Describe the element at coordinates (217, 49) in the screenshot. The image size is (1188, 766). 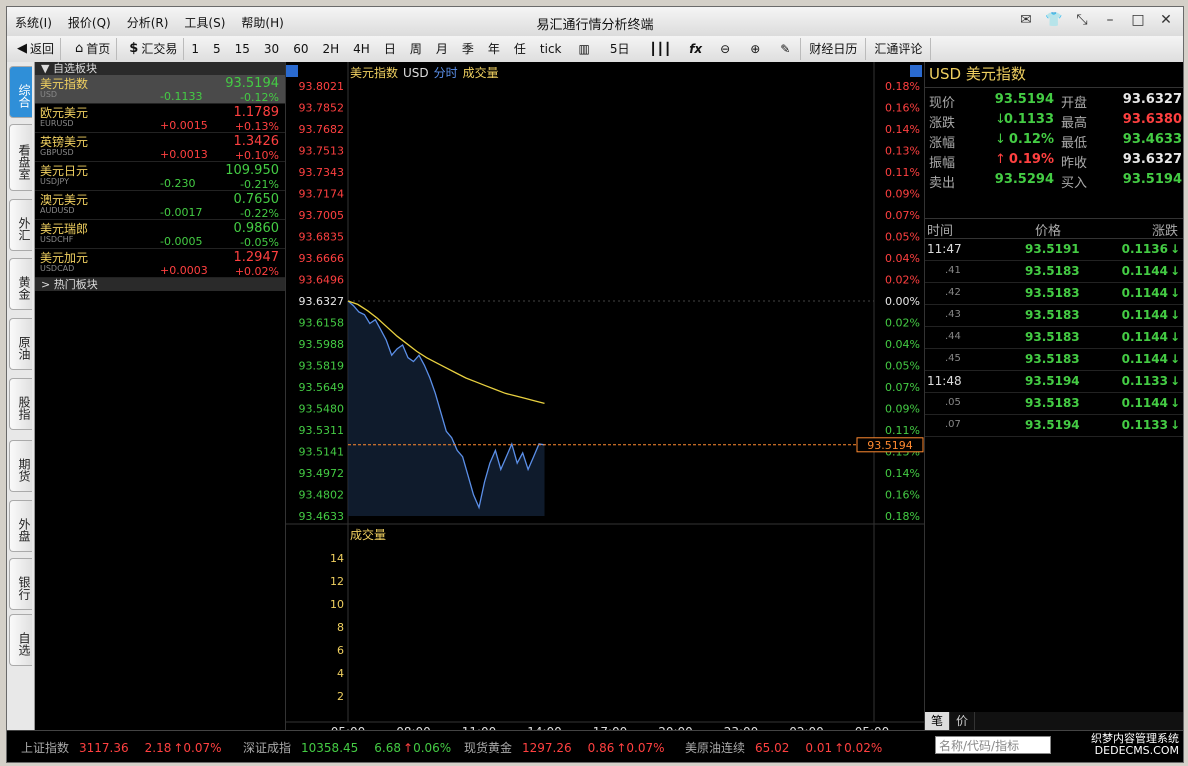
I see `period-button: 5` at that location.